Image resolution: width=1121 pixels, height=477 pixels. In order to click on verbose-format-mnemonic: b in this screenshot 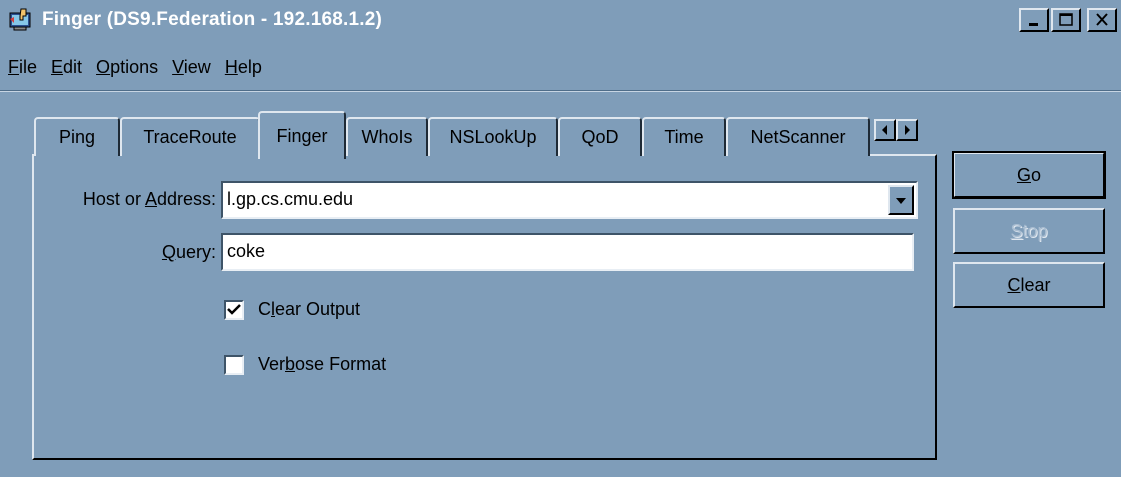, I will do `click(290, 364)`.